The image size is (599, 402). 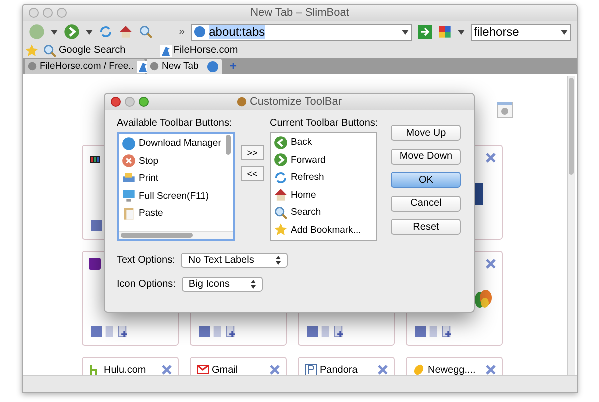 What do you see at coordinates (324, 123) in the screenshot?
I see `list-label: Current Toolbar Buttons:` at bounding box center [324, 123].